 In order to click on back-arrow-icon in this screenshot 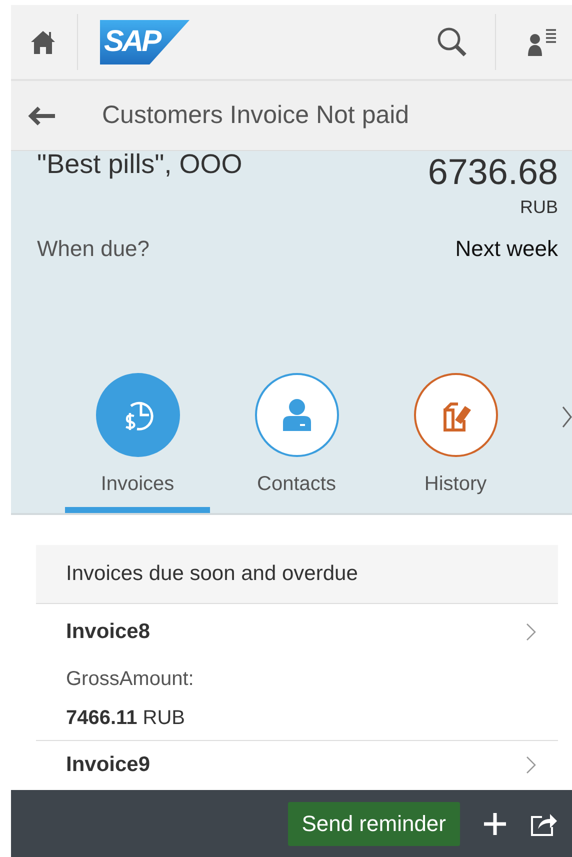, I will do `click(42, 116)`.